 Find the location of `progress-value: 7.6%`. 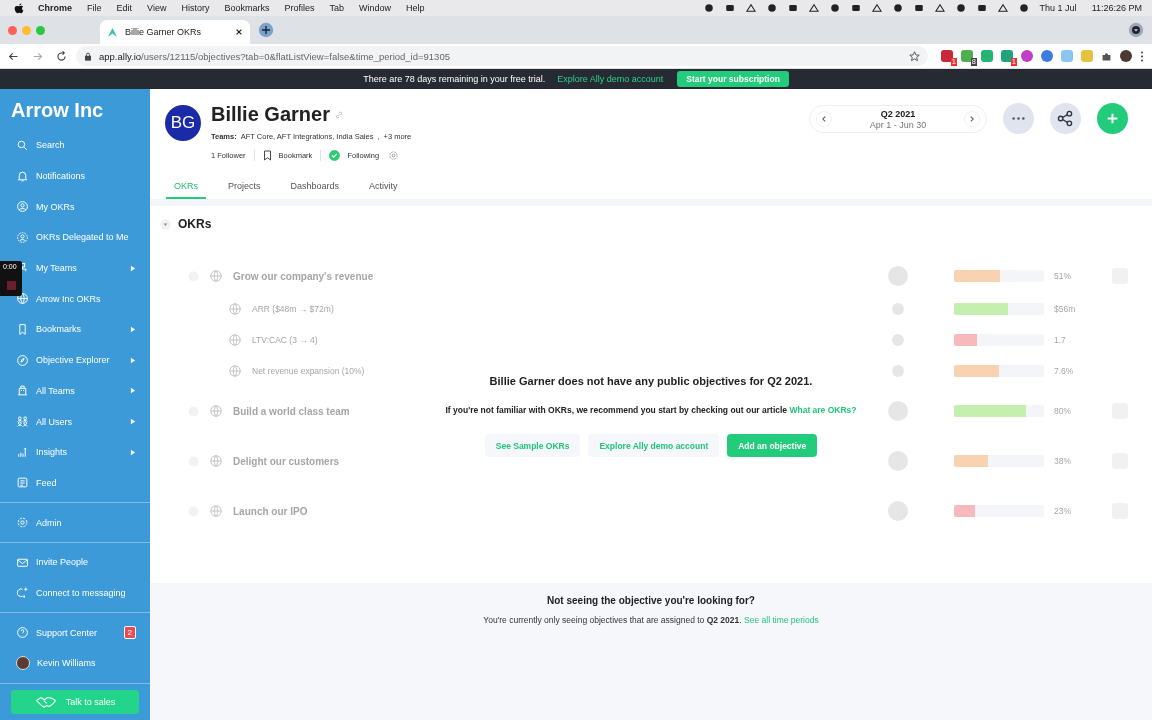

progress-value: 7.6% is located at coordinates (1064, 370).